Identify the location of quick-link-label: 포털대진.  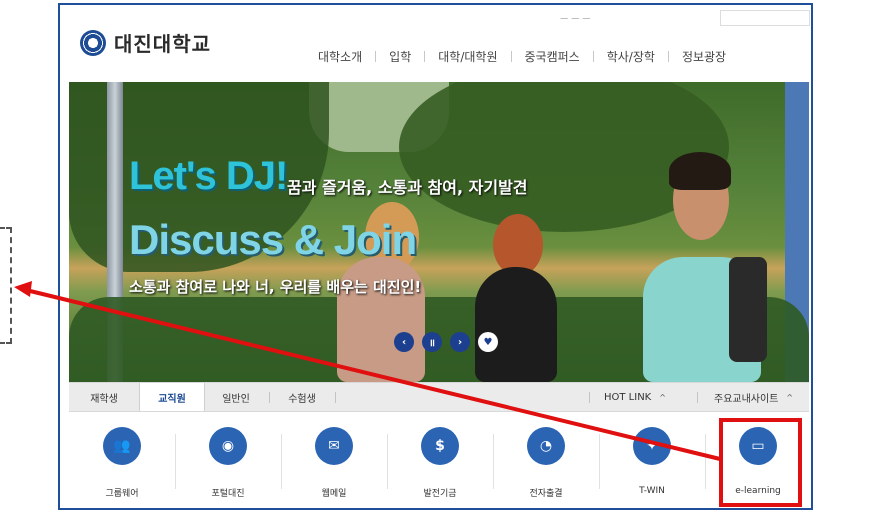
(228, 494).